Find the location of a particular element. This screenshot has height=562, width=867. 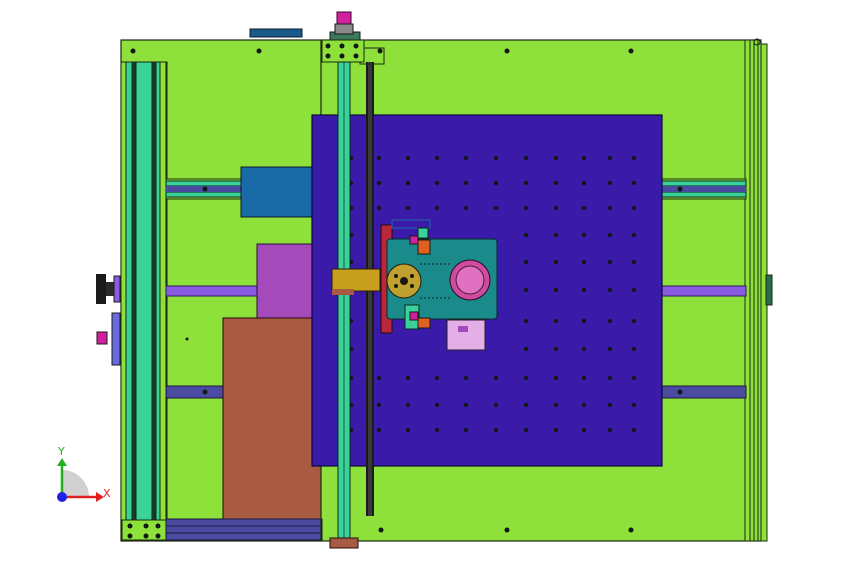

carriage-block-blue is located at coordinates (278, 192).